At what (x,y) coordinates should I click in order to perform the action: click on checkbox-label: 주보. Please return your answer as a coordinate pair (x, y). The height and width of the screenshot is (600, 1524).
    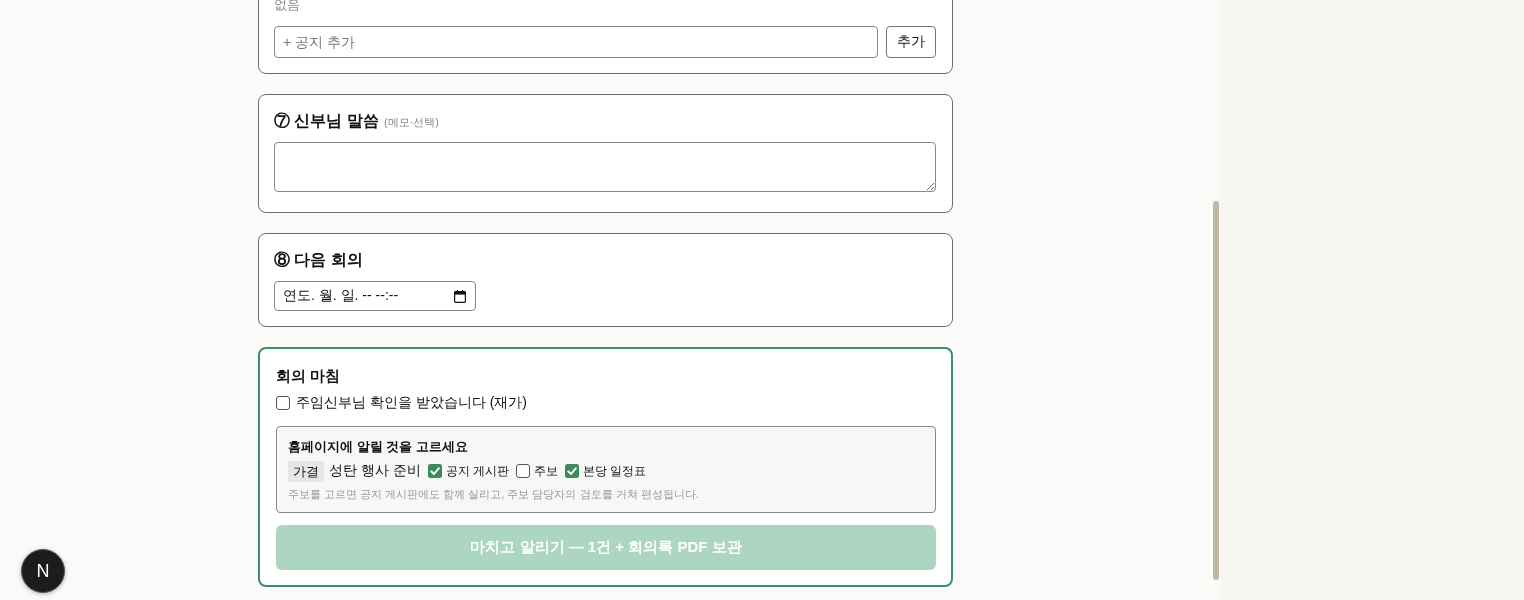
    Looking at the image, I should click on (546, 471).